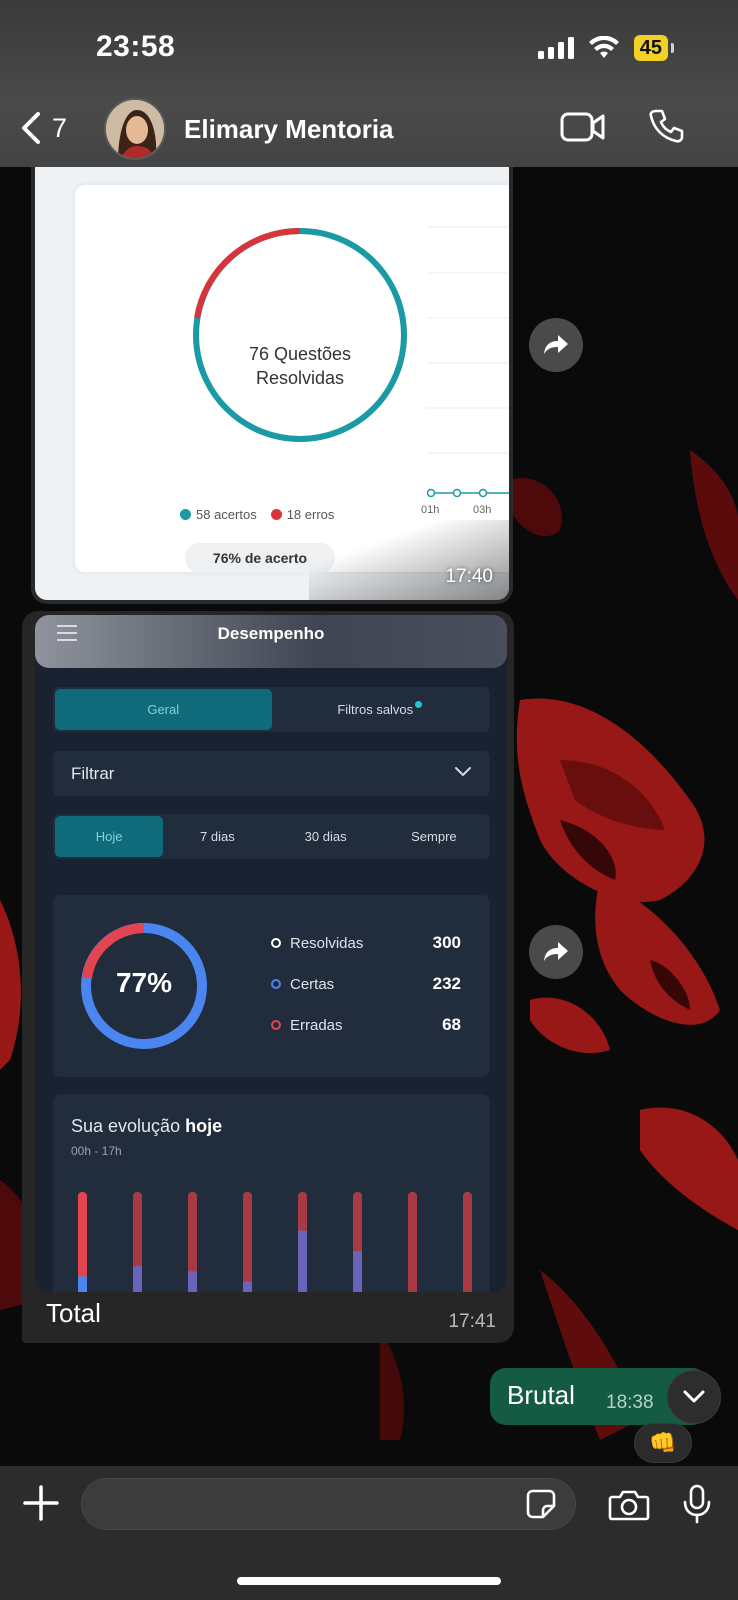 Image resolution: width=738 pixels, height=1600 pixels. Describe the element at coordinates (328, 1504) in the screenshot. I see `message-input` at that location.